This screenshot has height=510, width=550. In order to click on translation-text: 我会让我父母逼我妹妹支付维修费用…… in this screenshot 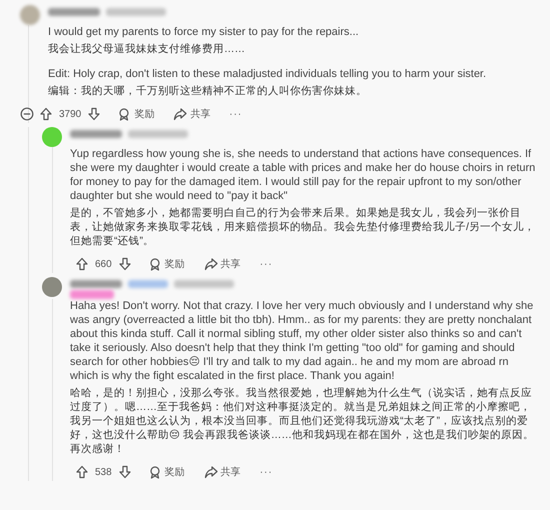, I will do `click(147, 49)`.